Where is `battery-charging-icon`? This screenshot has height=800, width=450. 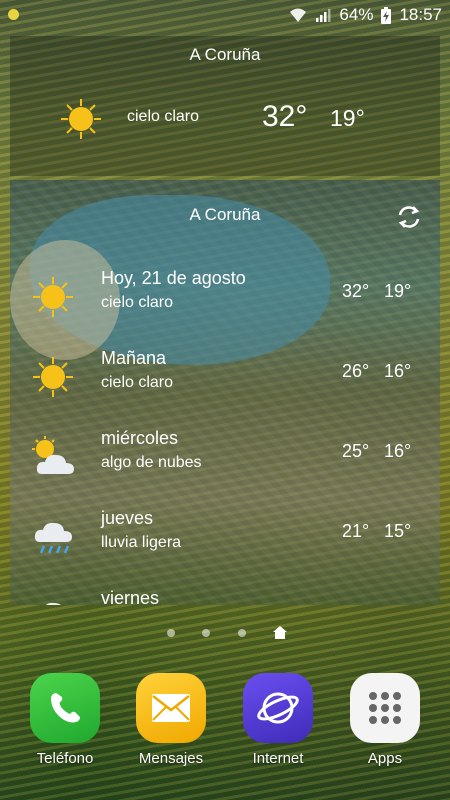
battery-charging-icon is located at coordinates (386, 15).